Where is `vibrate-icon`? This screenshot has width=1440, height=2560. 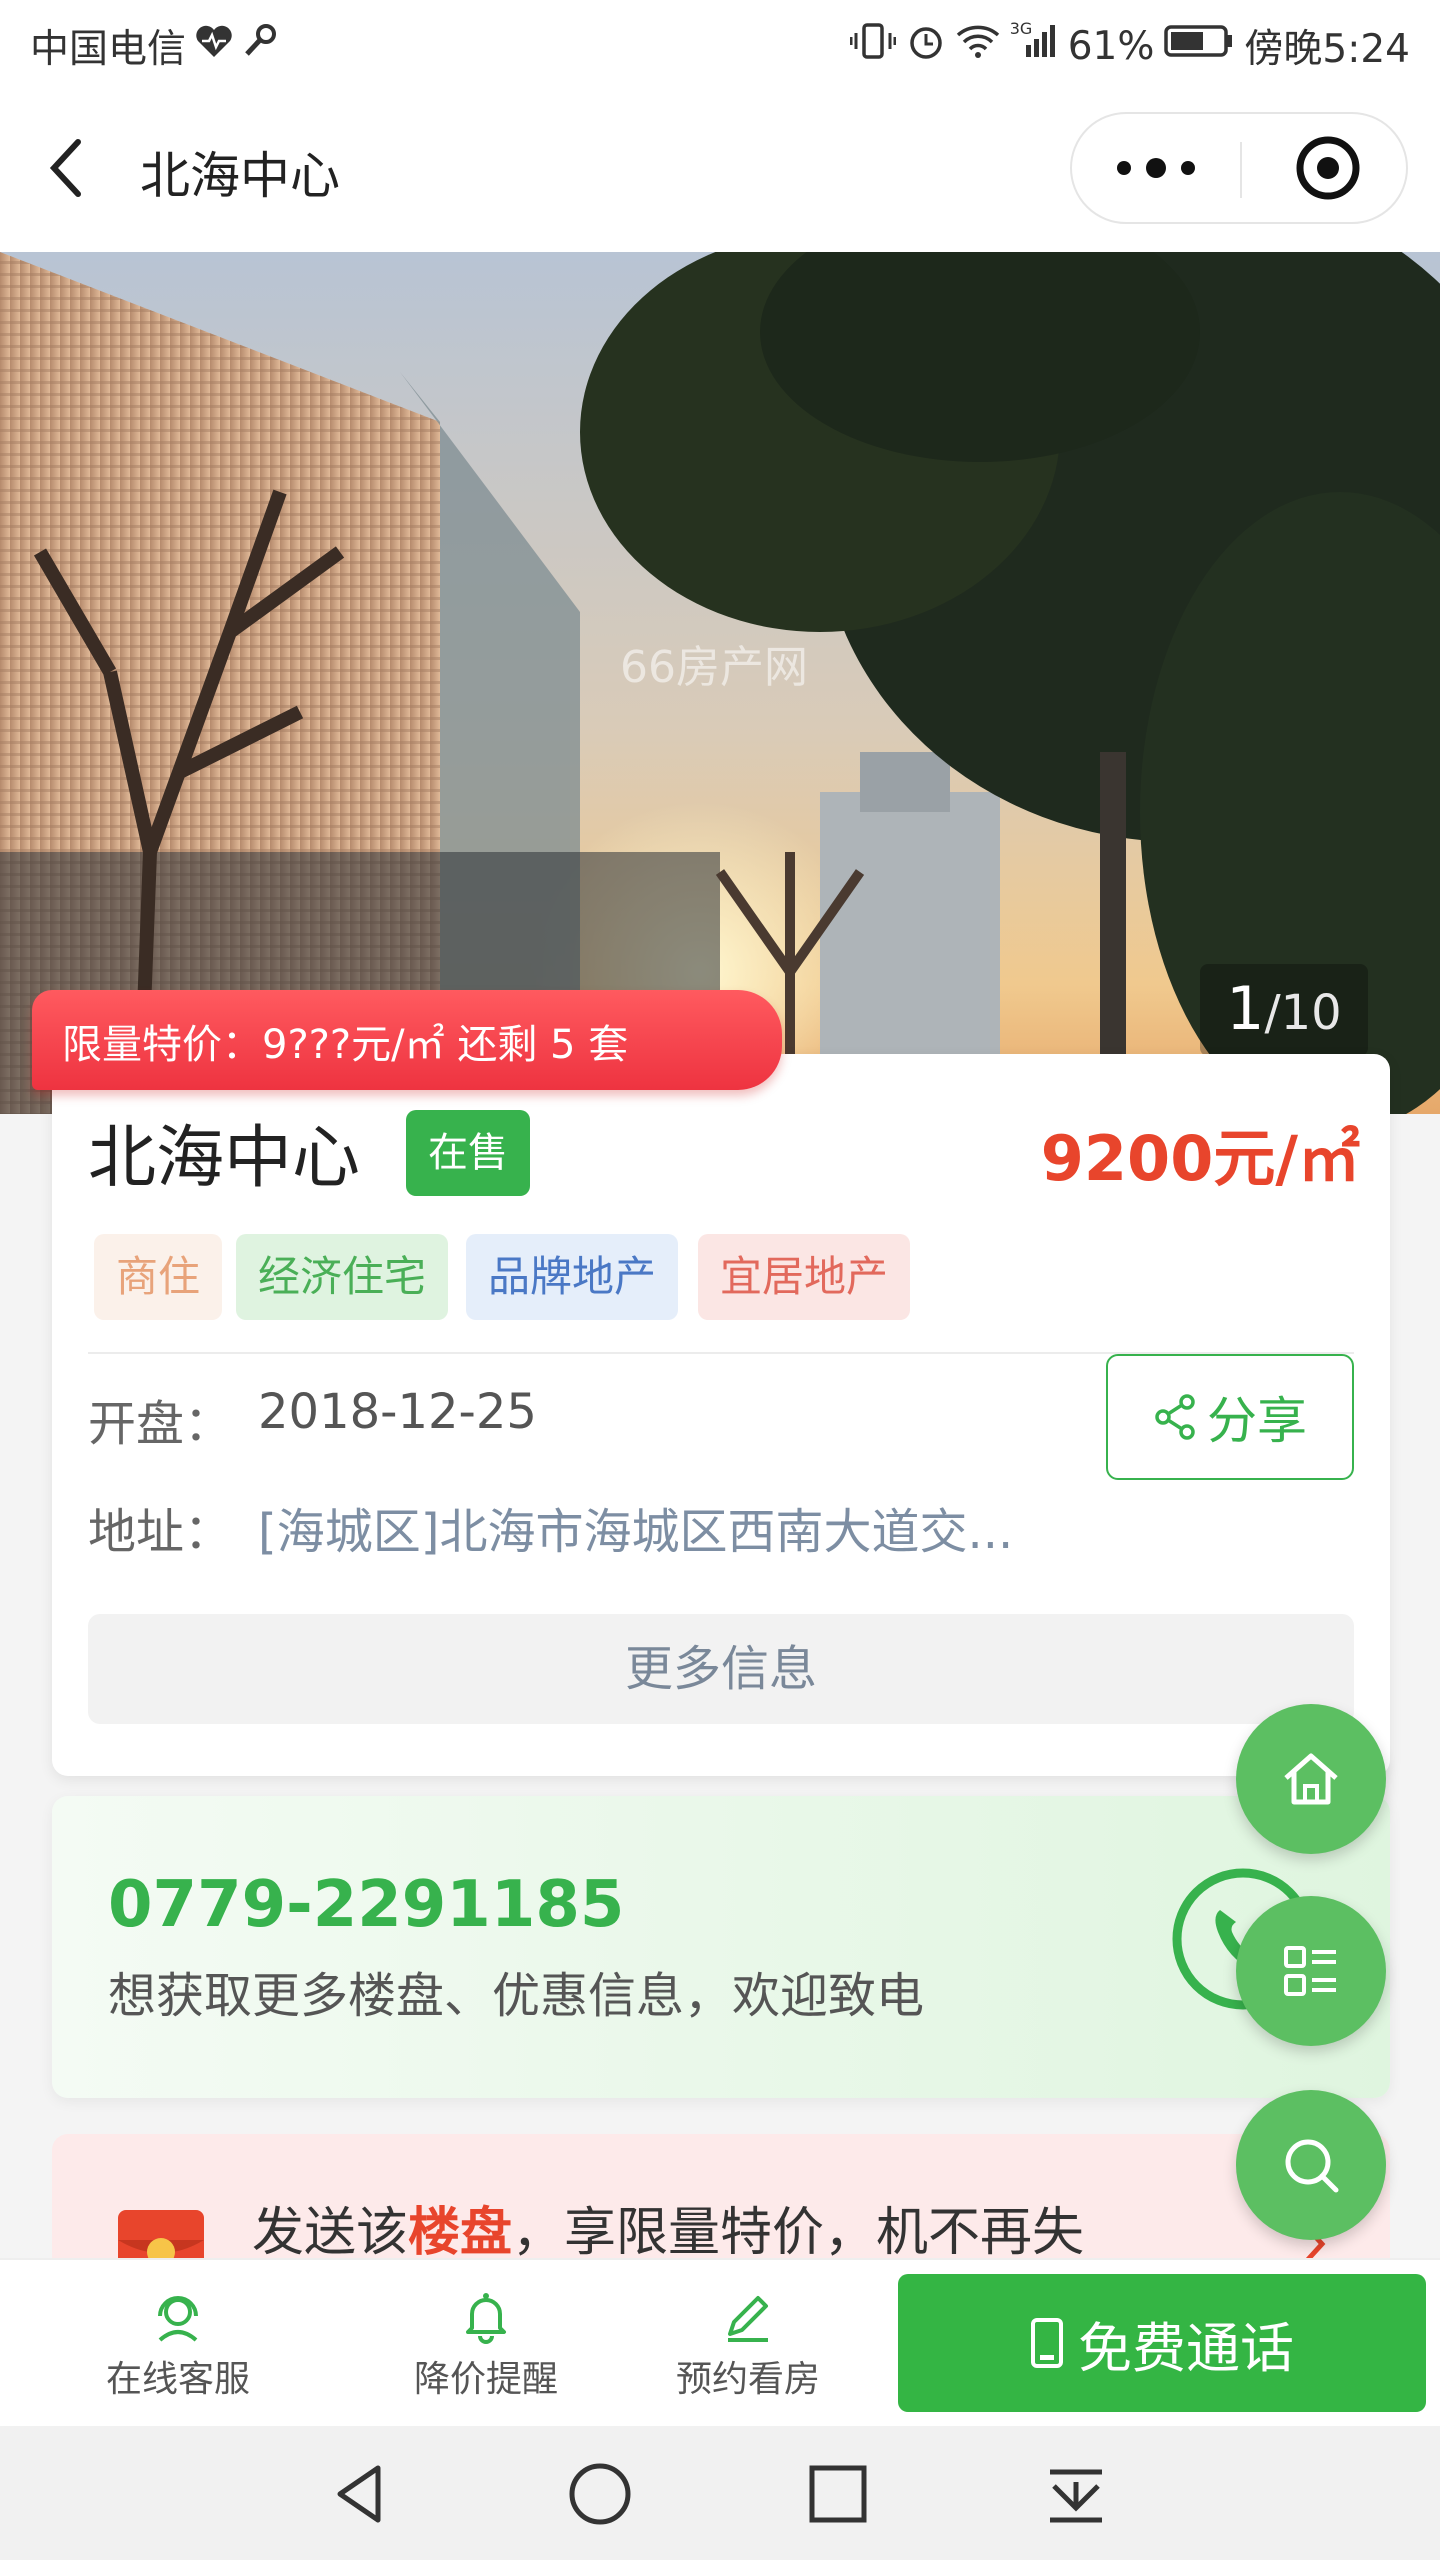
vibrate-icon is located at coordinates (873, 46).